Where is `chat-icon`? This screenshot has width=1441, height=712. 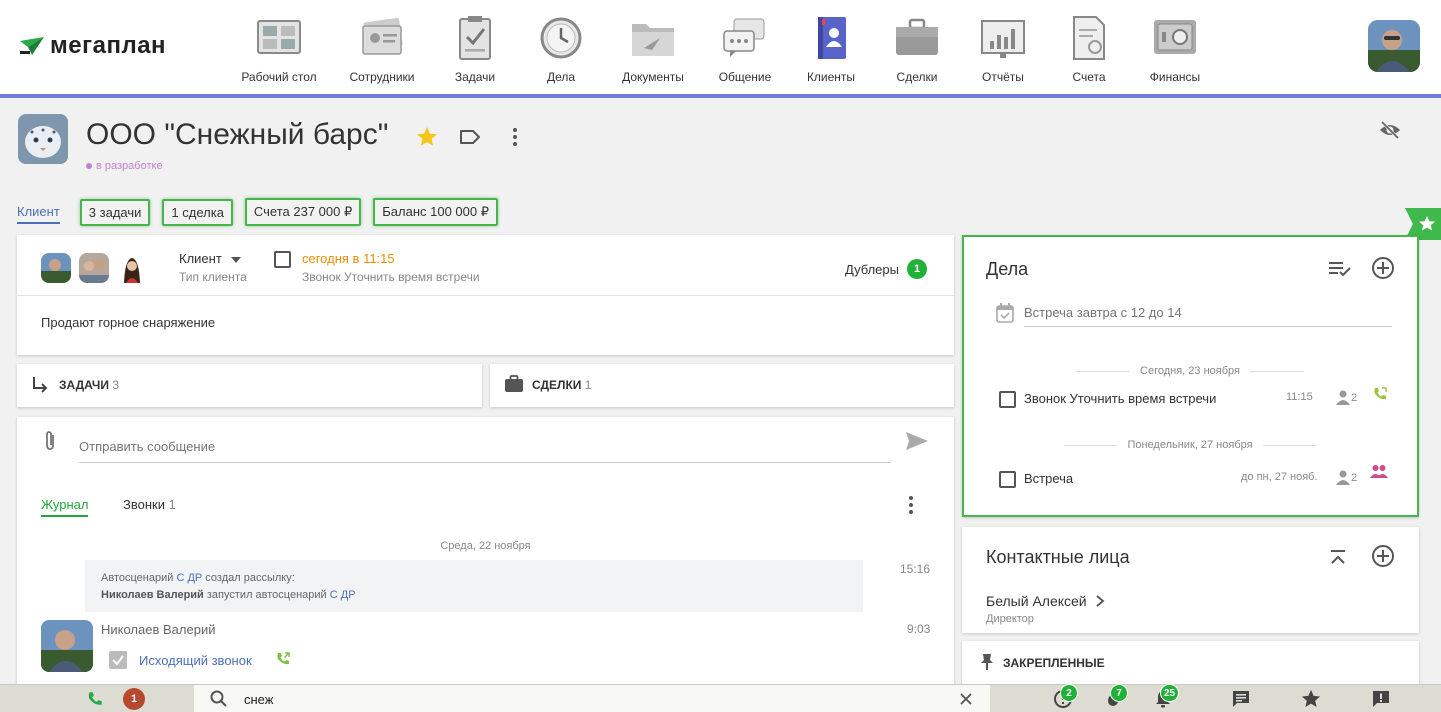
chat-icon is located at coordinates (745, 38).